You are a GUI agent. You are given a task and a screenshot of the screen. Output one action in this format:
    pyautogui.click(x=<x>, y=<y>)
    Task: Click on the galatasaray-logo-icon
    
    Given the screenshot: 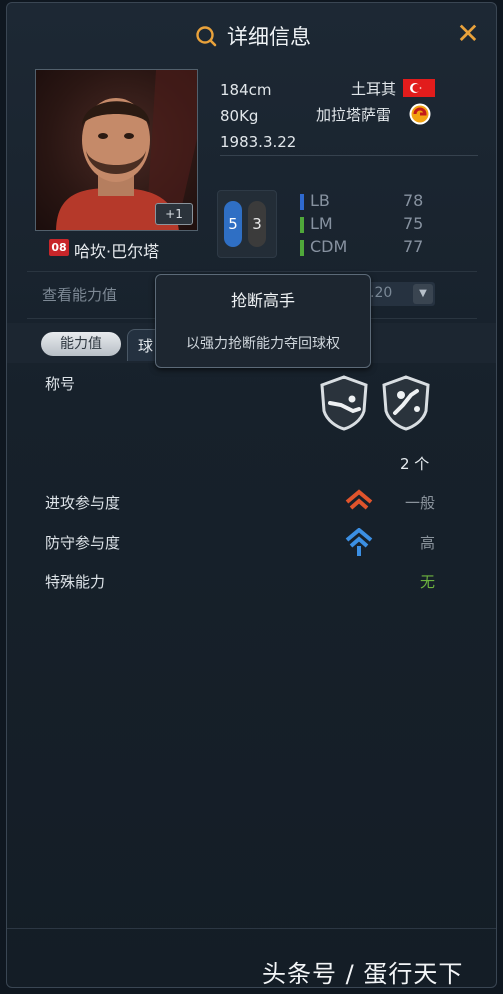 What is the action you would take?
    pyautogui.click(x=420, y=114)
    